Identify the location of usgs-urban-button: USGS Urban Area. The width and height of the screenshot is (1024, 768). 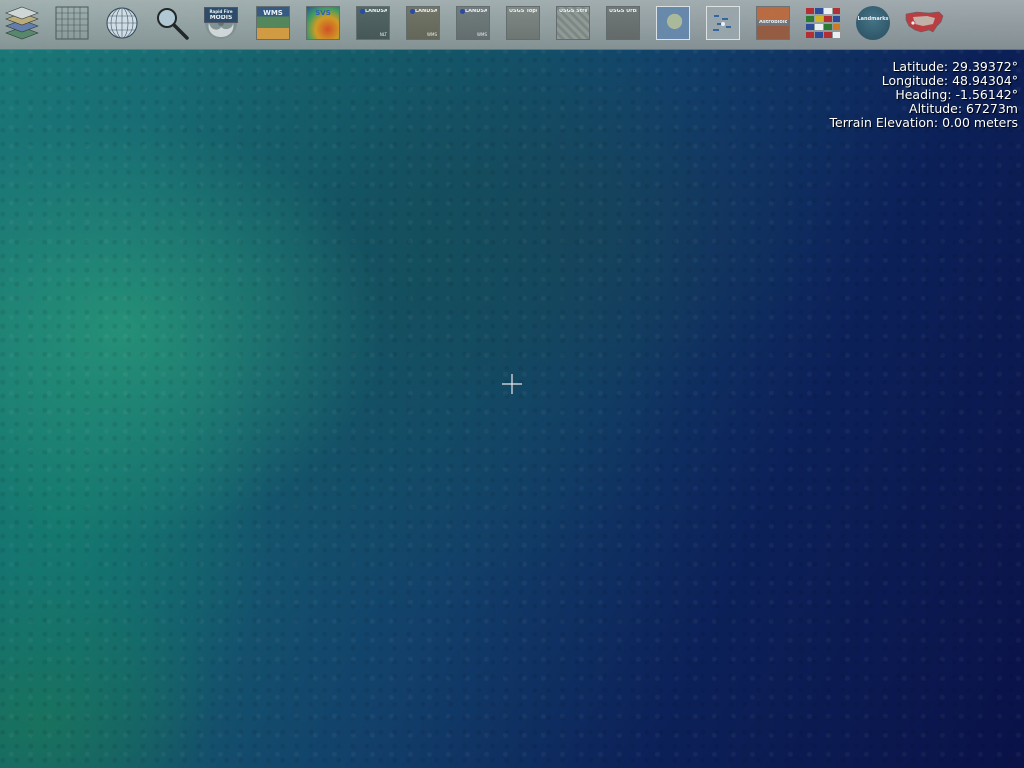
(623, 23).